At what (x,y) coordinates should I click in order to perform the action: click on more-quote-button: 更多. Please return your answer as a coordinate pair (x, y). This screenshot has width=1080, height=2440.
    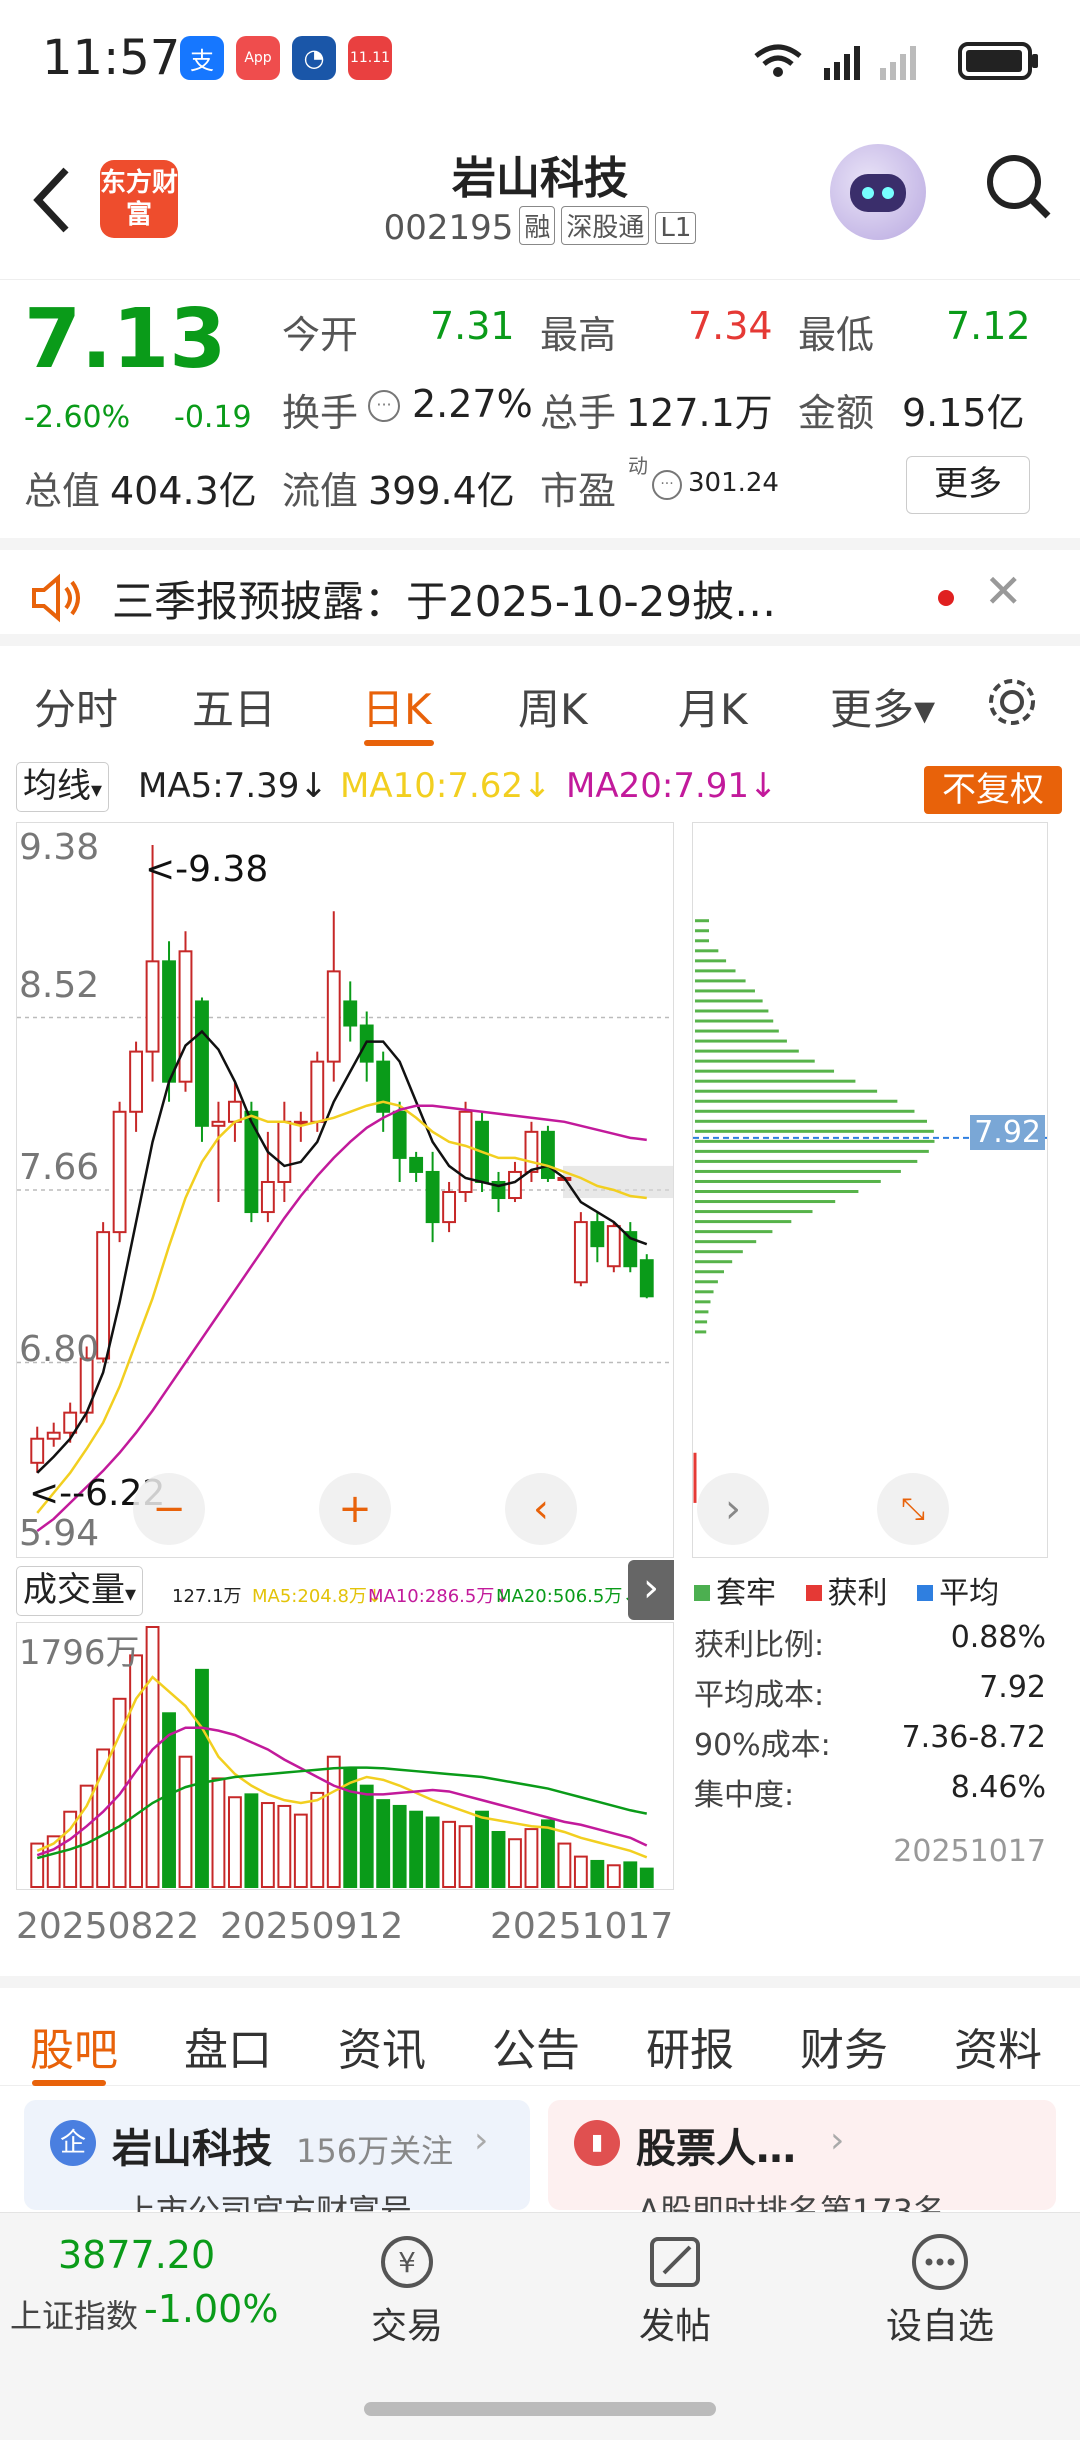
    Looking at the image, I should click on (968, 485).